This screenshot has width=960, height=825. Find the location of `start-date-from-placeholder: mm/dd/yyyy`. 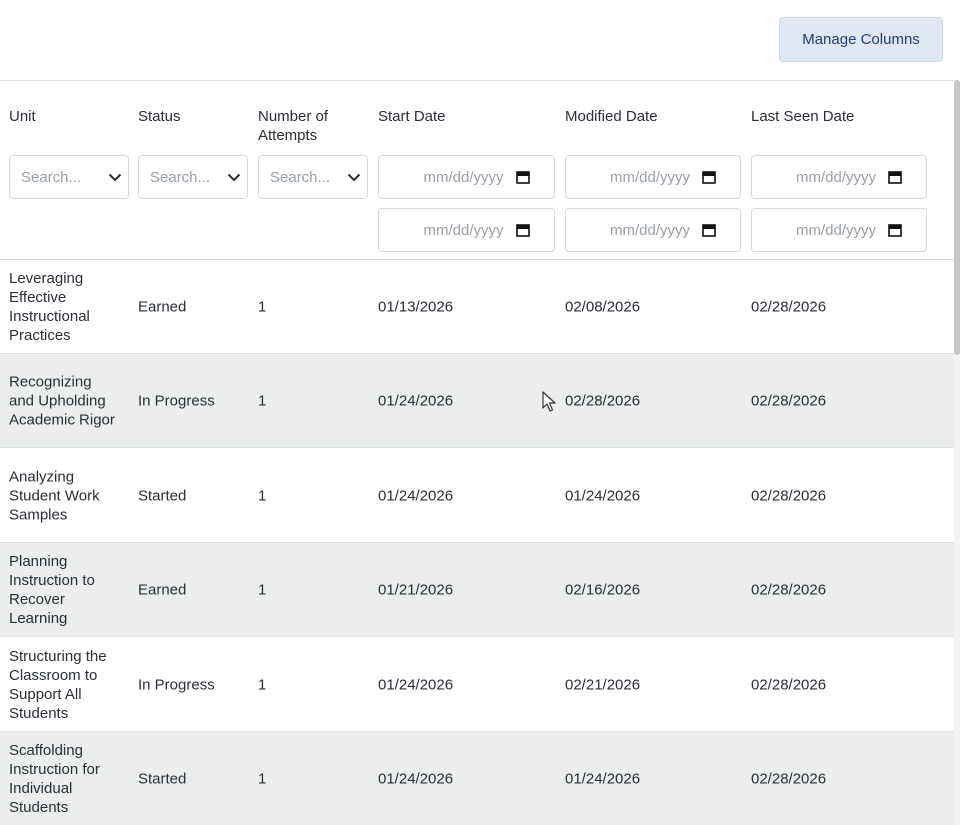

start-date-from-placeholder: mm/dd/yyyy is located at coordinates (463, 177).